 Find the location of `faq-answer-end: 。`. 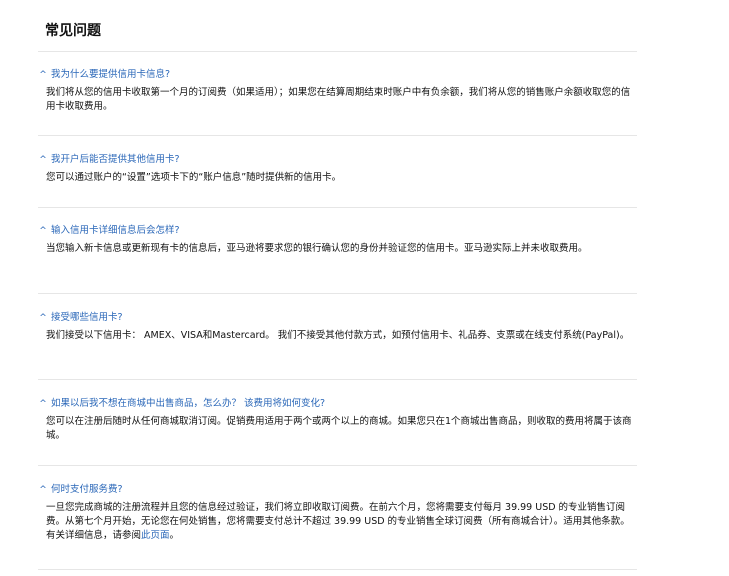

faq-answer-end: 。 is located at coordinates (174, 535).